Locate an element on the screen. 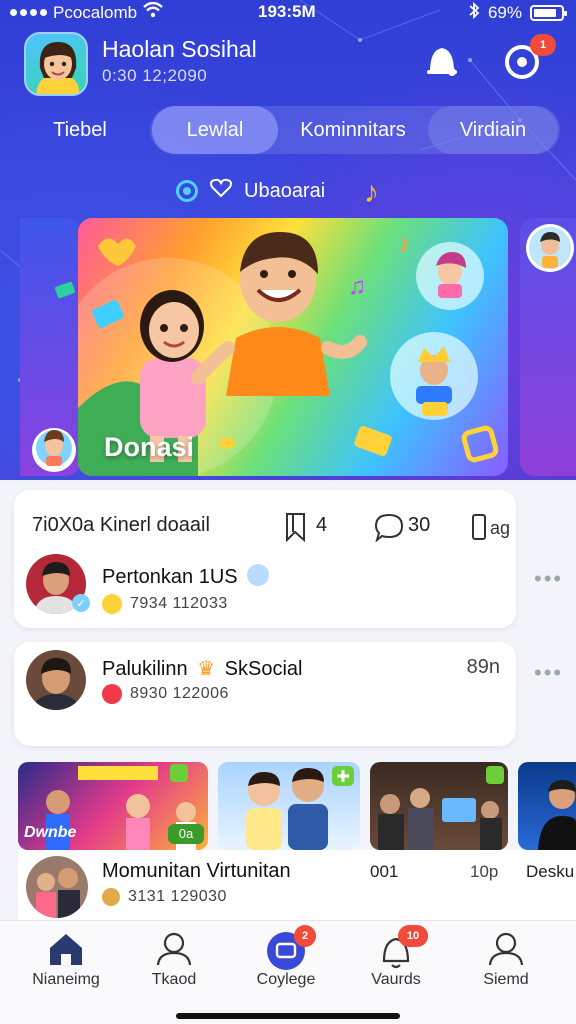 This screenshot has width=576, height=1024. home-icon is located at coordinates (66, 949).